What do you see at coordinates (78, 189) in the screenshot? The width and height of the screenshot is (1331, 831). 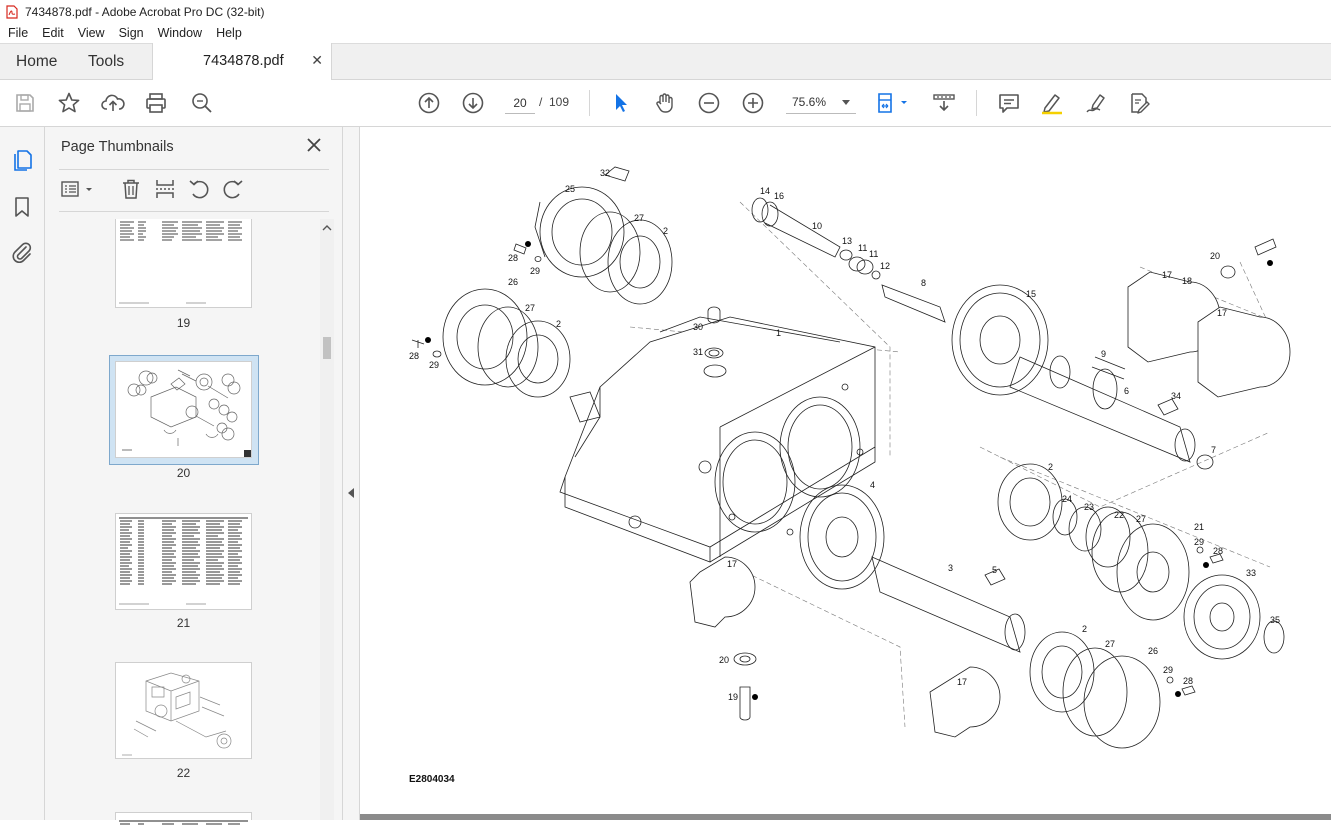 I see `thumbnail-options-icon` at bounding box center [78, 189].